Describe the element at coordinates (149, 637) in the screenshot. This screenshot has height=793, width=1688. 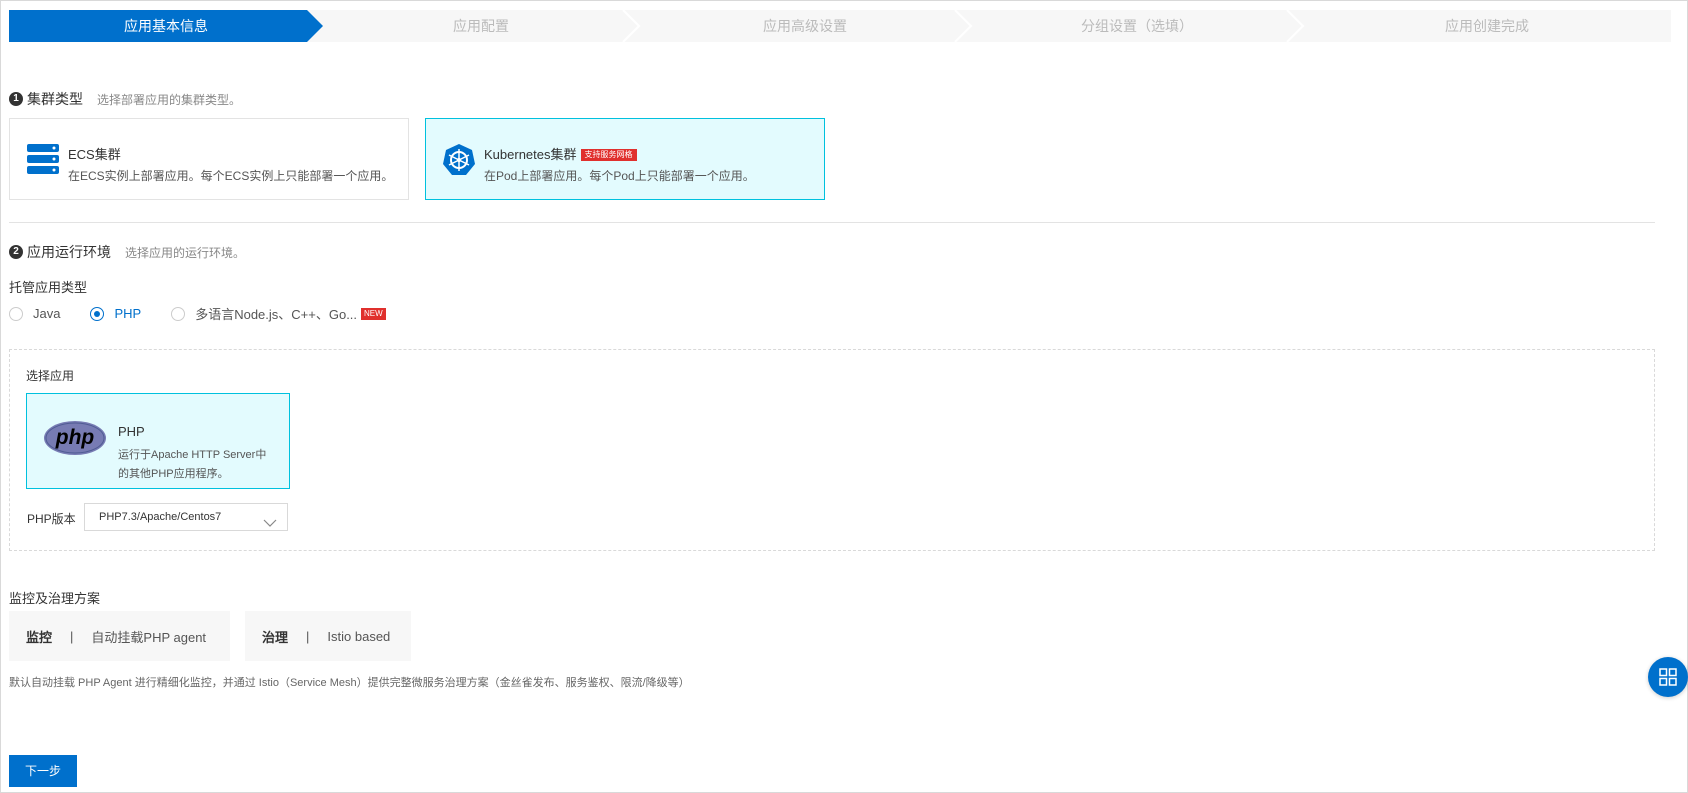
I see `monitor-value: 自动挂载PHP agent` at that location.